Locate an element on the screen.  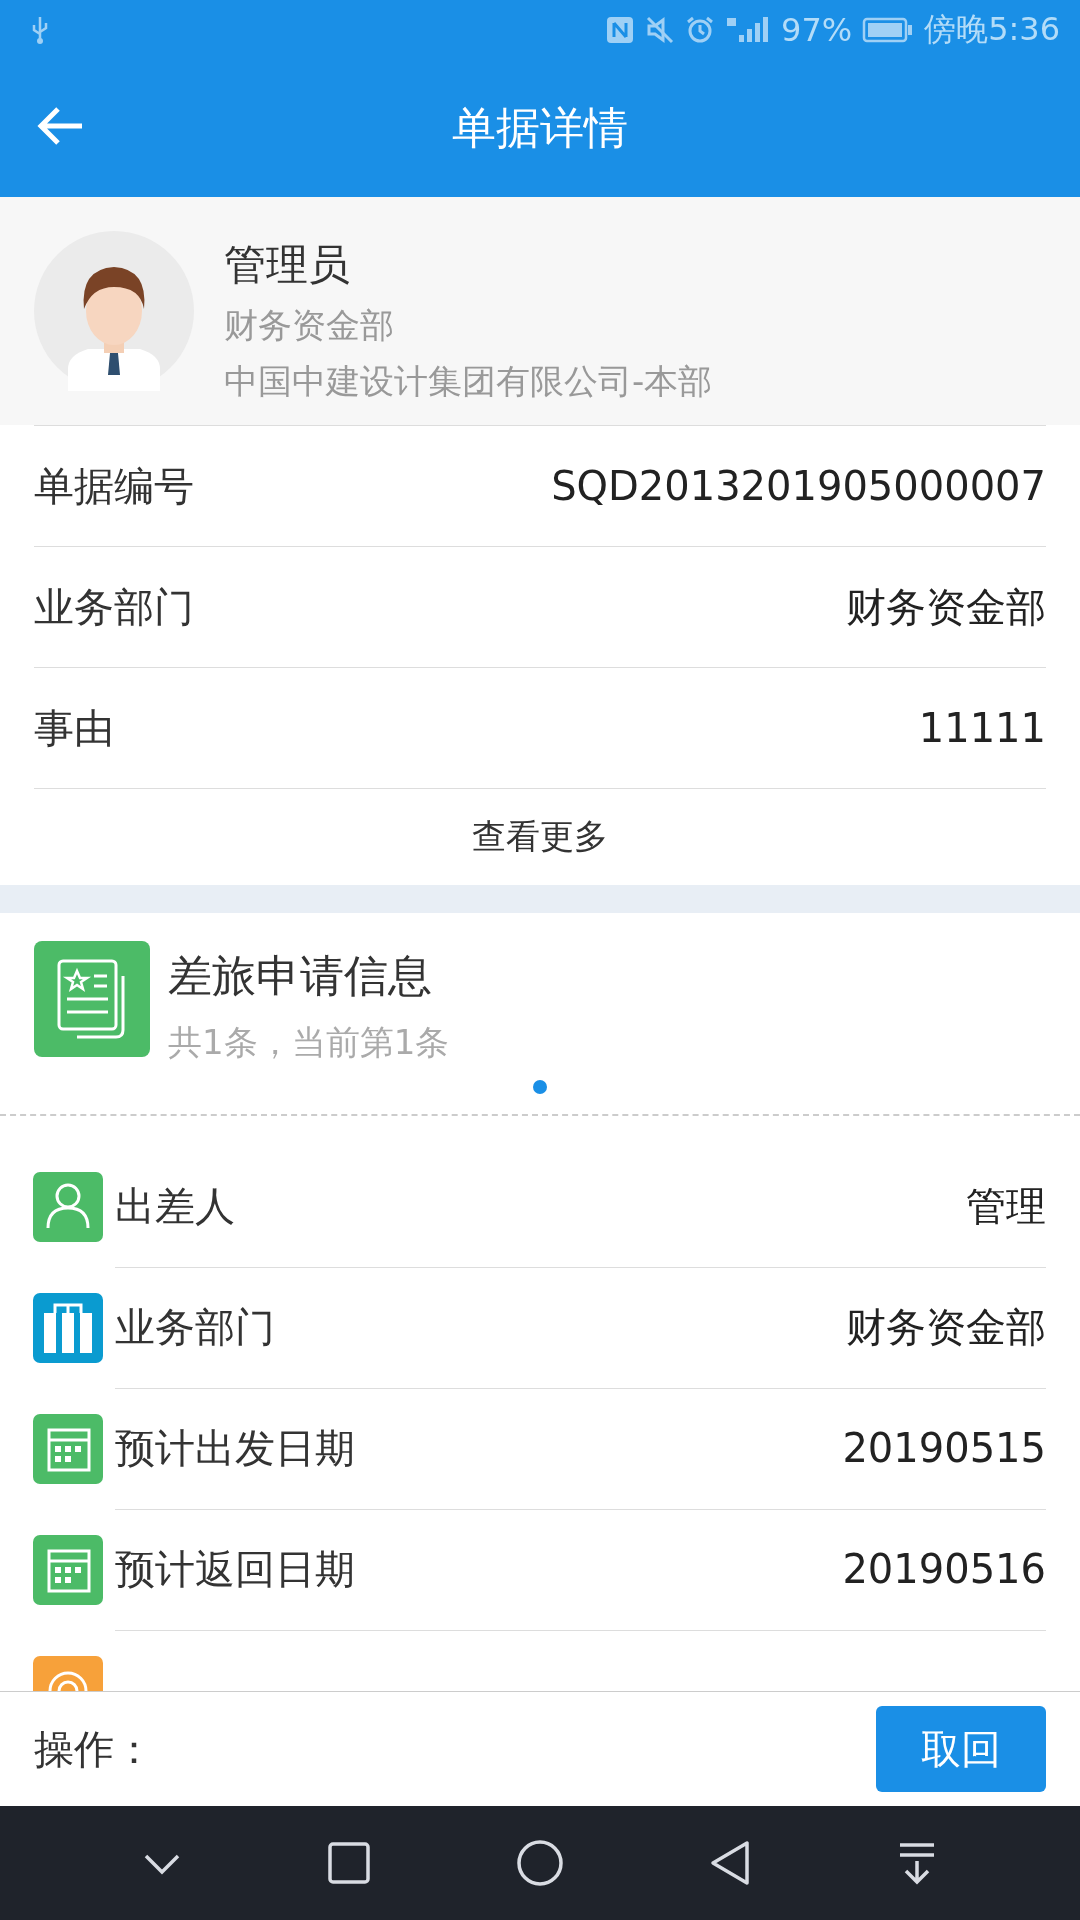
recent-apps-icon is located at coordinates (349, 1863).